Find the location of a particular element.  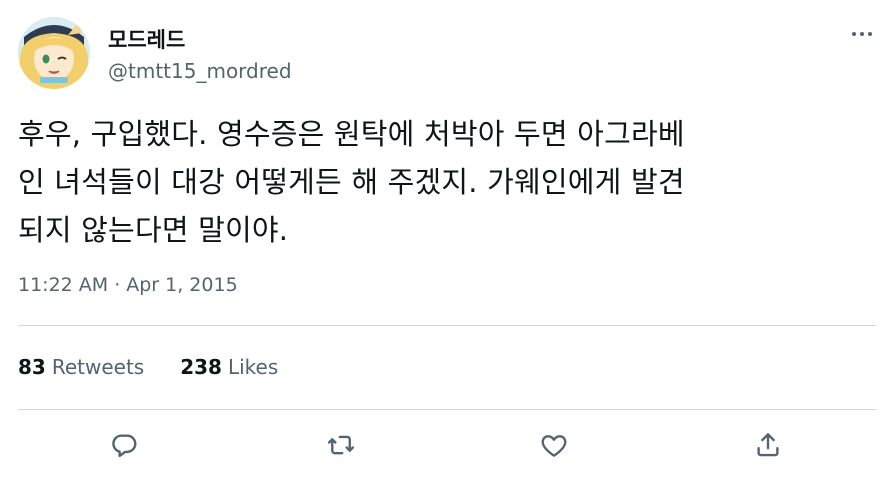

likes-stat: 238 Likes is located at coordinates (229, 367).